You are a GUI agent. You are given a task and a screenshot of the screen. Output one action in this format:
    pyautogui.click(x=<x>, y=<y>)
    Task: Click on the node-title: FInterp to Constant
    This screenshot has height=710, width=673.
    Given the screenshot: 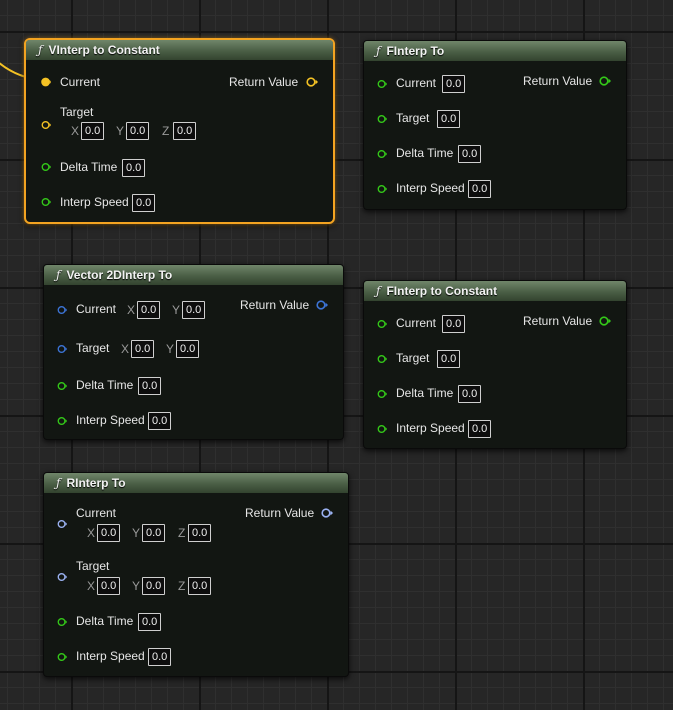 What is the action you would take?
    pyautogui.click(x=442, y=291)
    